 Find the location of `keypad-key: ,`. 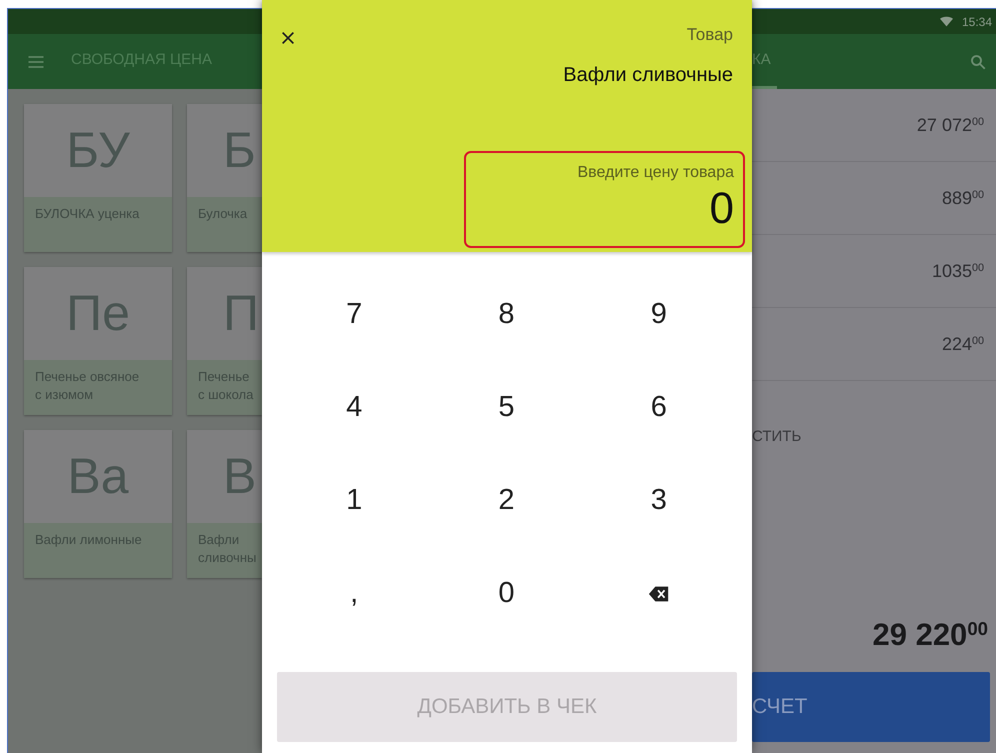

keypad-key: , is located at coordinates (354, 593).